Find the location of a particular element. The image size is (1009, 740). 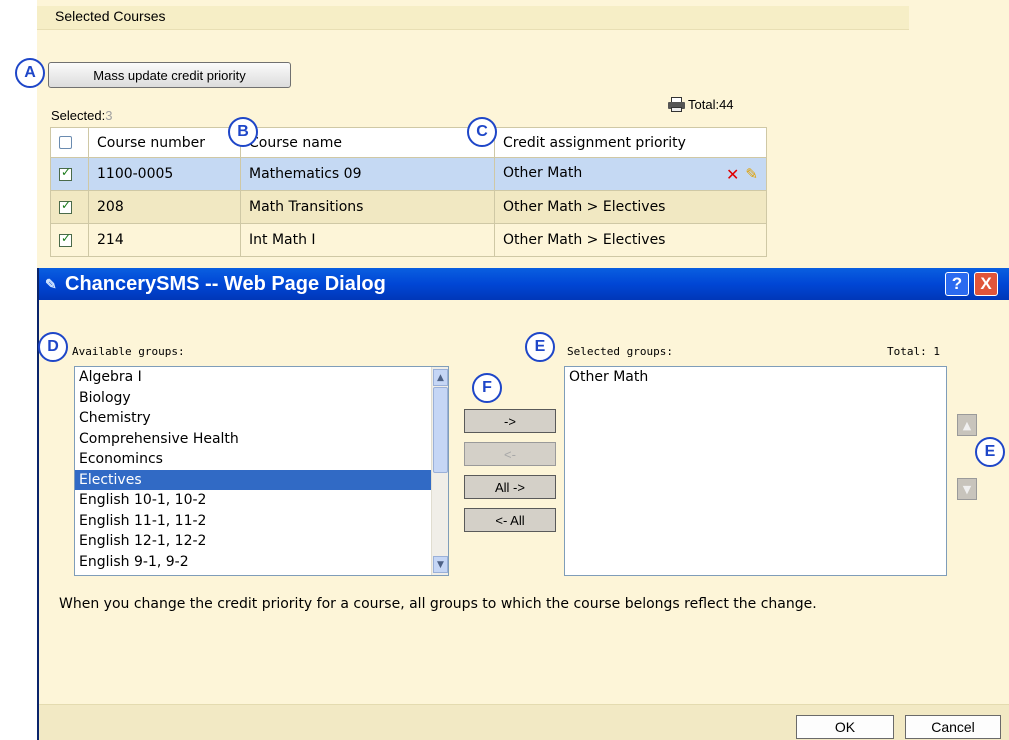

list-item: English 11-1, 11-2 is located at coordinates (261, 521).